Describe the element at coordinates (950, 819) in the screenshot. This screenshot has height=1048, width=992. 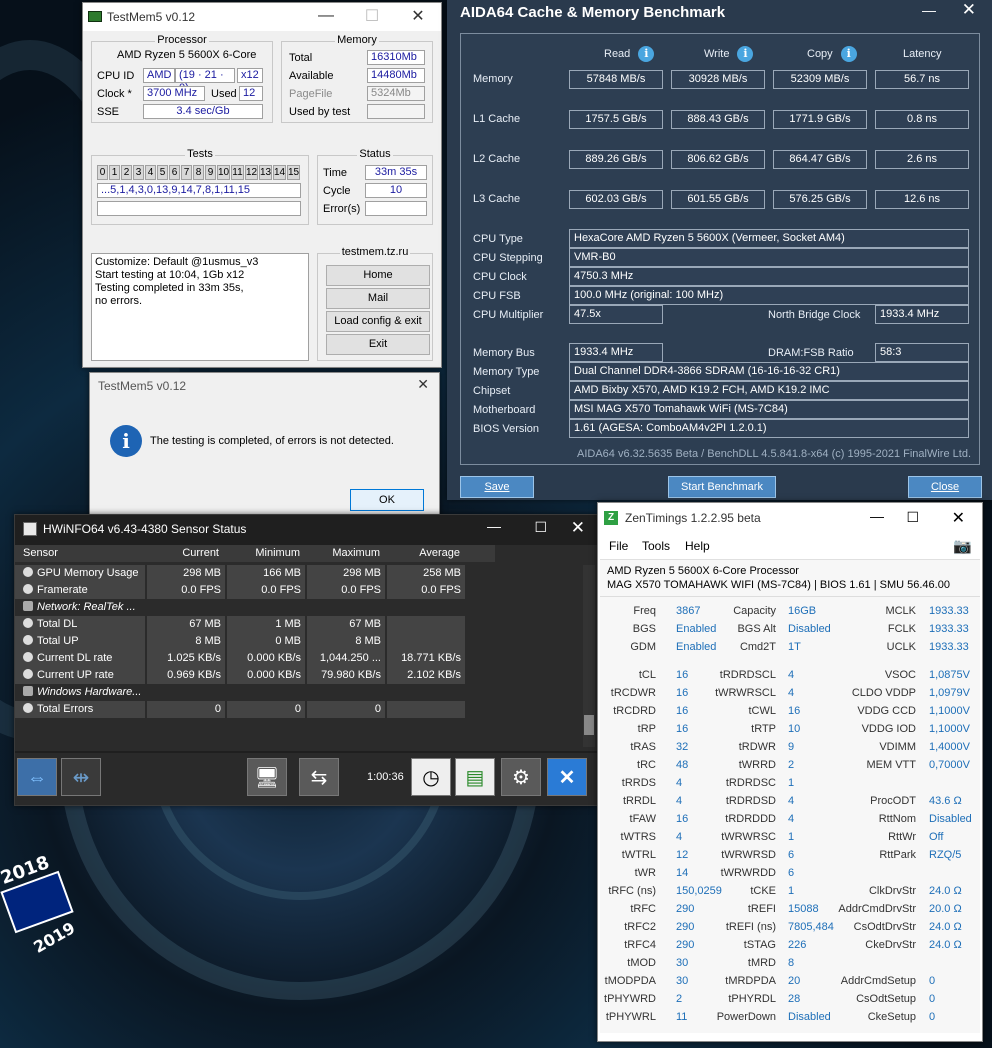
I see `timing-value: Disabled` at that location.